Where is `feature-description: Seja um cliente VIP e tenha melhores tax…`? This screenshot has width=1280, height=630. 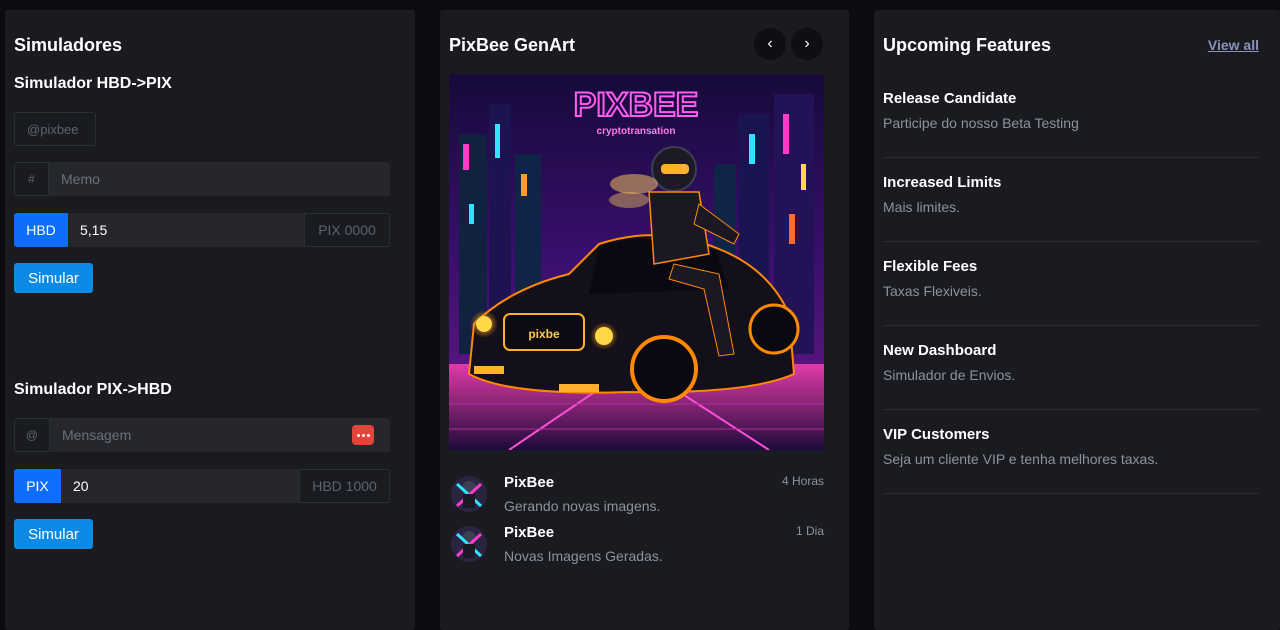
feature-description: Seja um cliente VIP e tenha melhores tax… is located at coordinates (1021, 459).